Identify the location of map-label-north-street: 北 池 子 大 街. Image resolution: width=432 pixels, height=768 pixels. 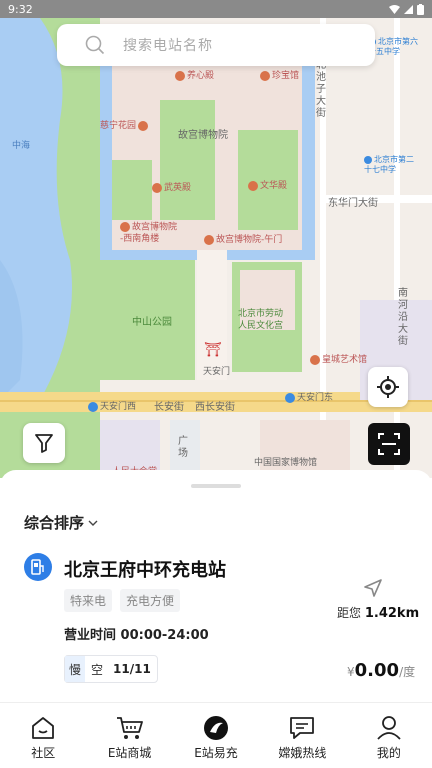
(321, 89).